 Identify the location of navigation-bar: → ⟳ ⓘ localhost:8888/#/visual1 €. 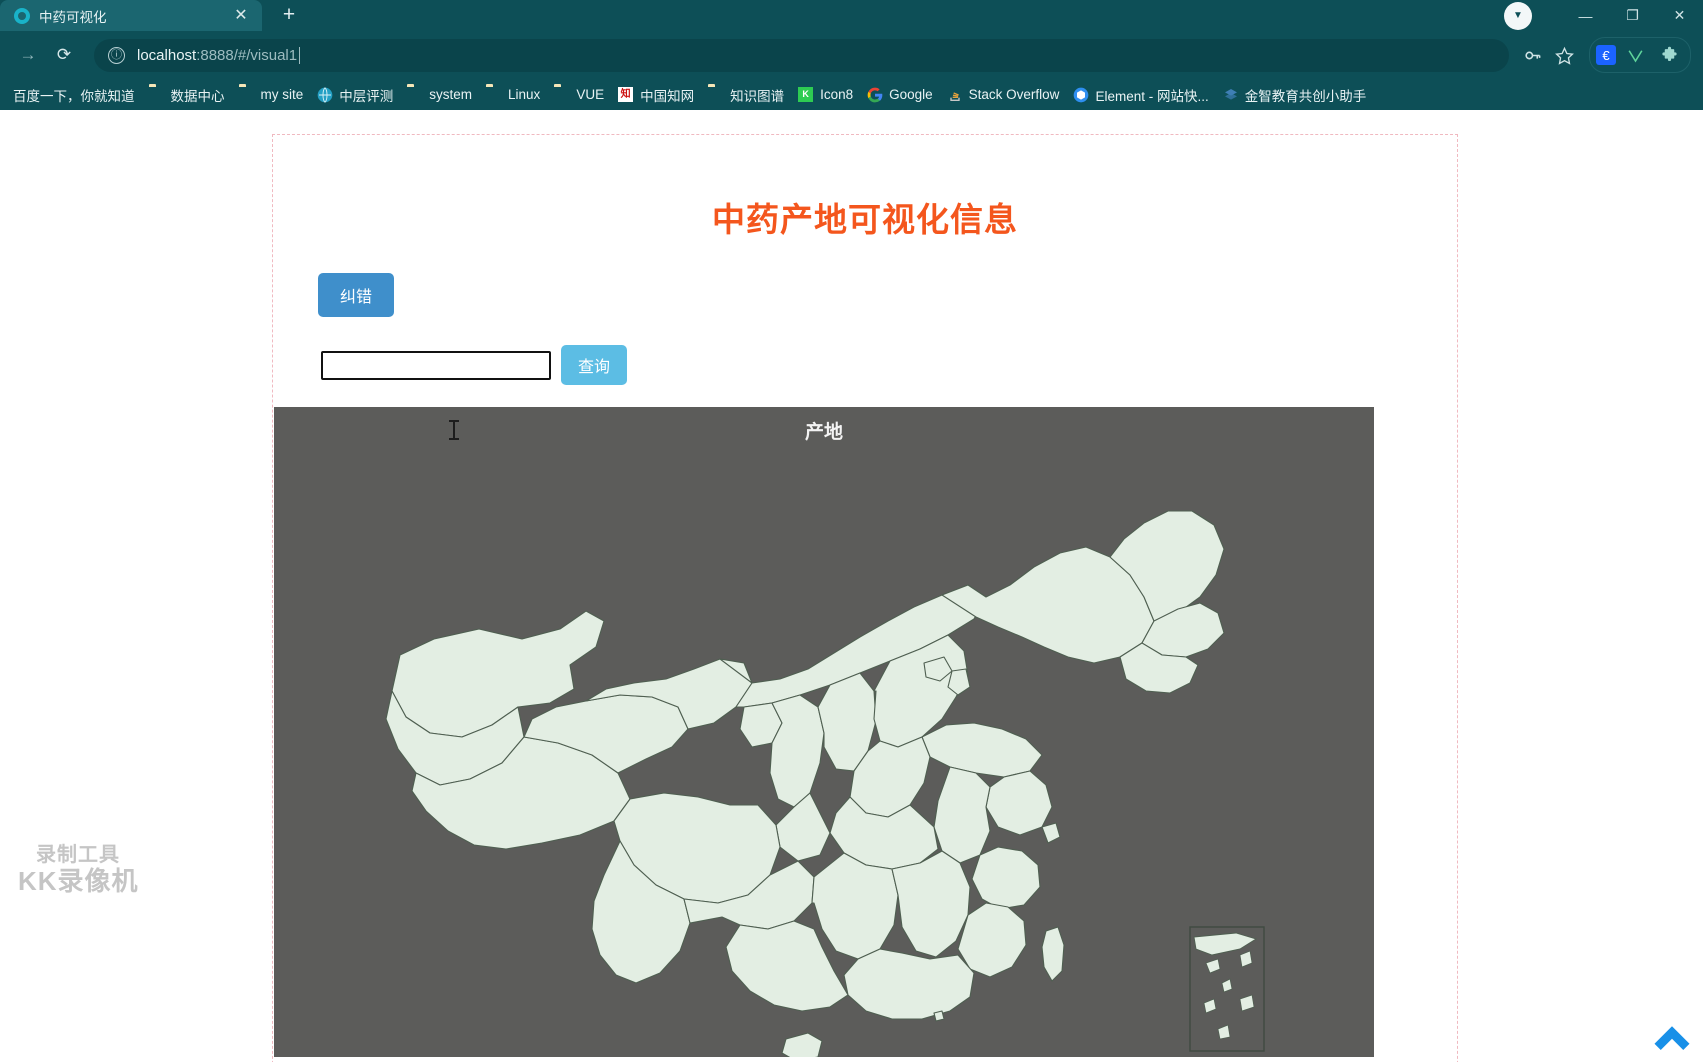
(851, 55).